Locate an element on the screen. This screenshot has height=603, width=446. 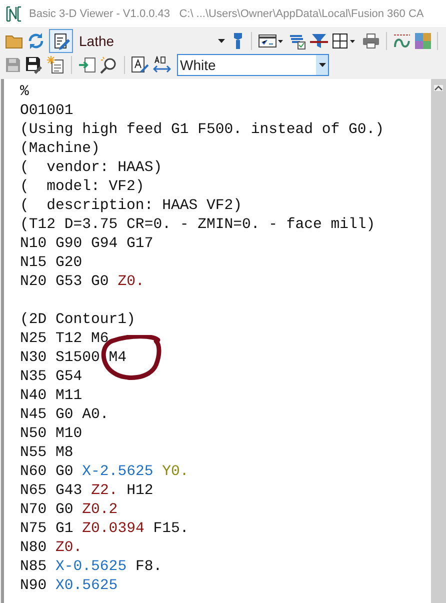
code-line: N65 G43 Z2. H12 is located at coordinates (87, 491).